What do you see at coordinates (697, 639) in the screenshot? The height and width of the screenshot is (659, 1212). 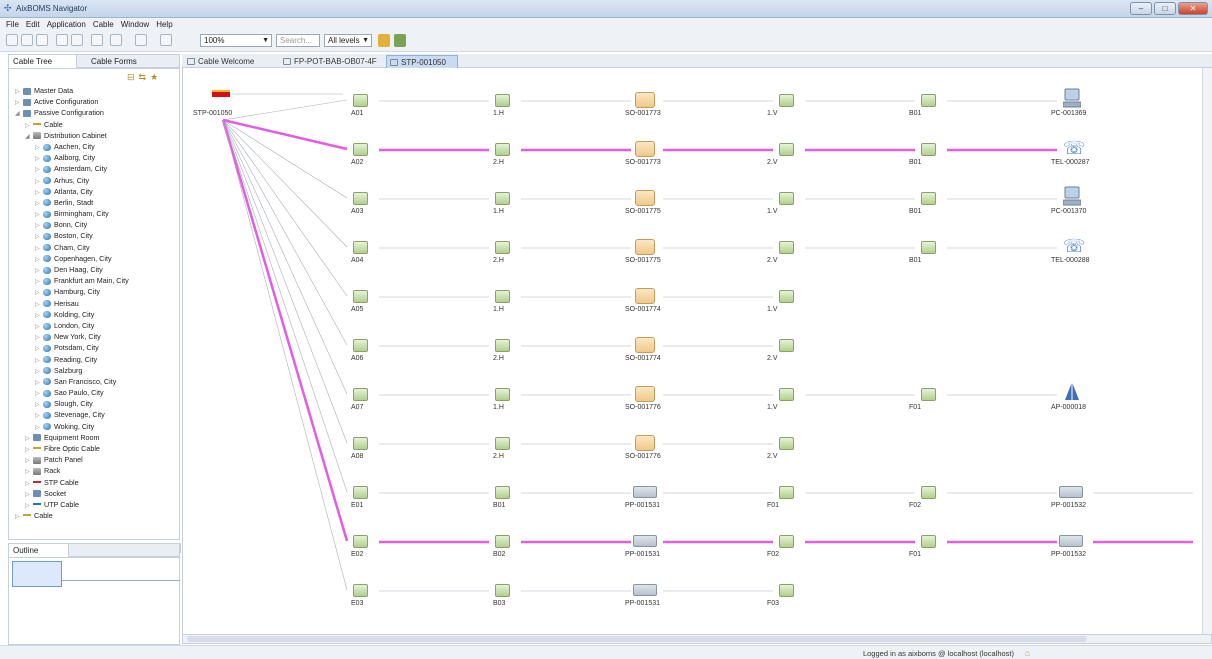 I see `canvas-hscroll` at bounding box center [697, 639].